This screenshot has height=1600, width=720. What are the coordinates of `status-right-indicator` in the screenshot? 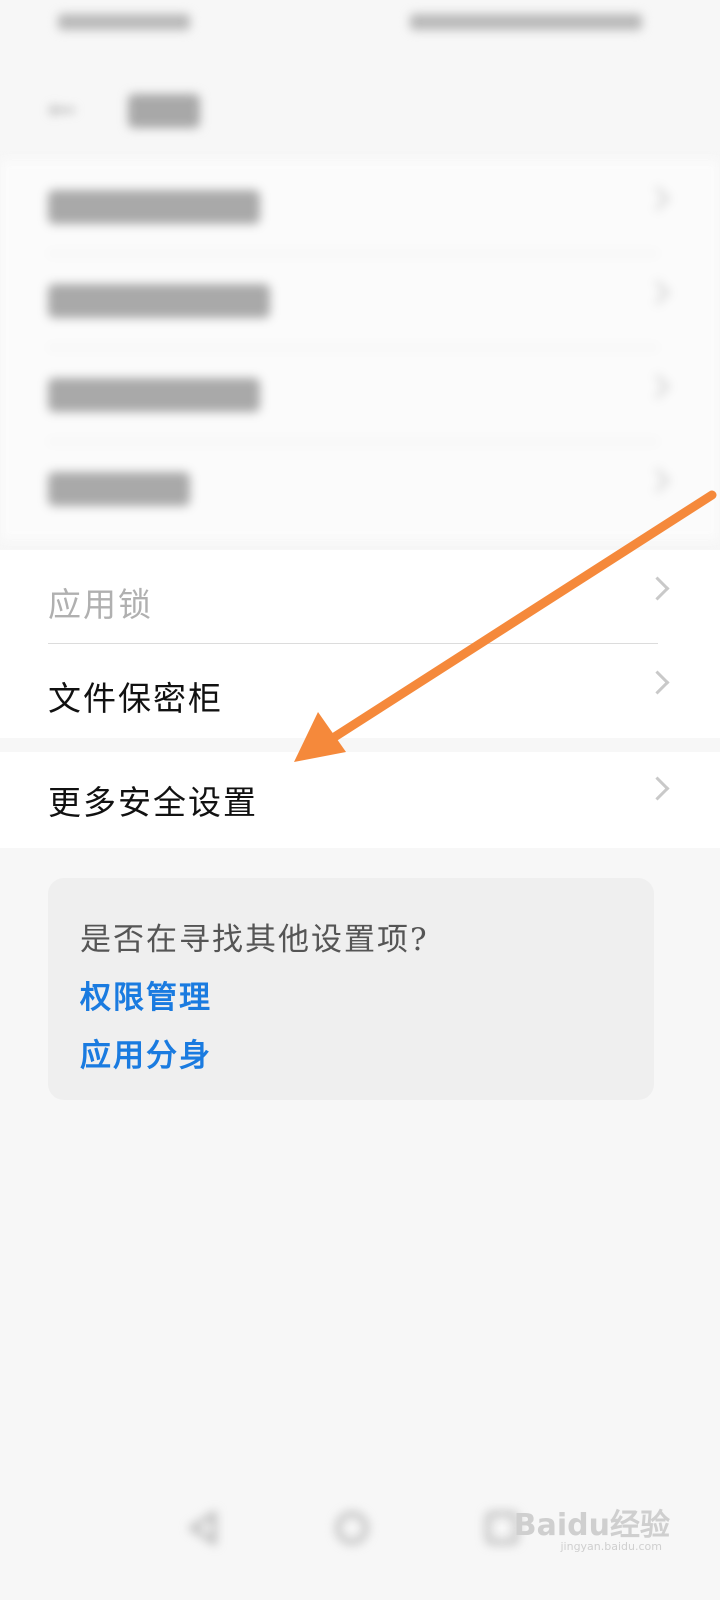 It's located at (526, 22).